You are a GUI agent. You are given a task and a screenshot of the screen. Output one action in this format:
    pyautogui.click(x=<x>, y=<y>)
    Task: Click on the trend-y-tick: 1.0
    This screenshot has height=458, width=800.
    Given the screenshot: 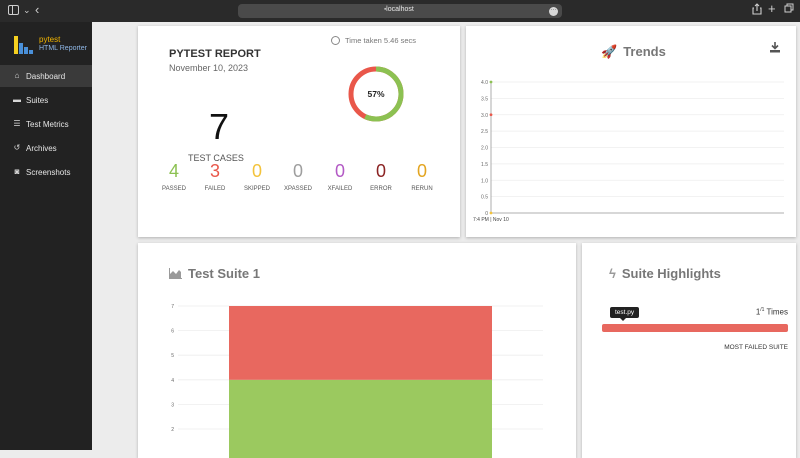 What is the action you would take?
    pyautogui.click(x=484, y=181)
    